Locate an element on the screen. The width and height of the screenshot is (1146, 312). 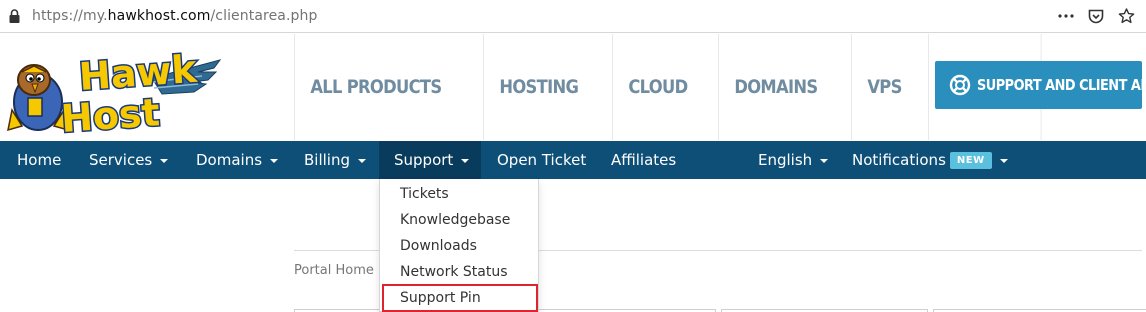
nav-support: Support is located at coordinates (430, 160).